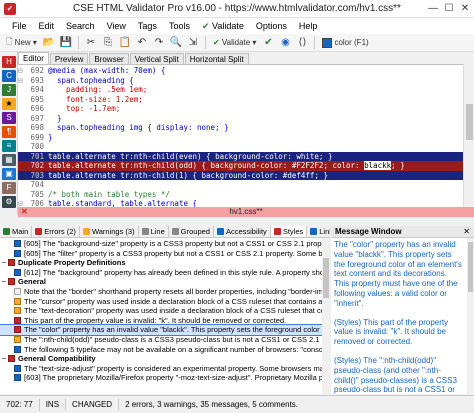  Describe the element at coordinates (470, 316) in the screenshot. I see `message-window-scrollbar` at that location.